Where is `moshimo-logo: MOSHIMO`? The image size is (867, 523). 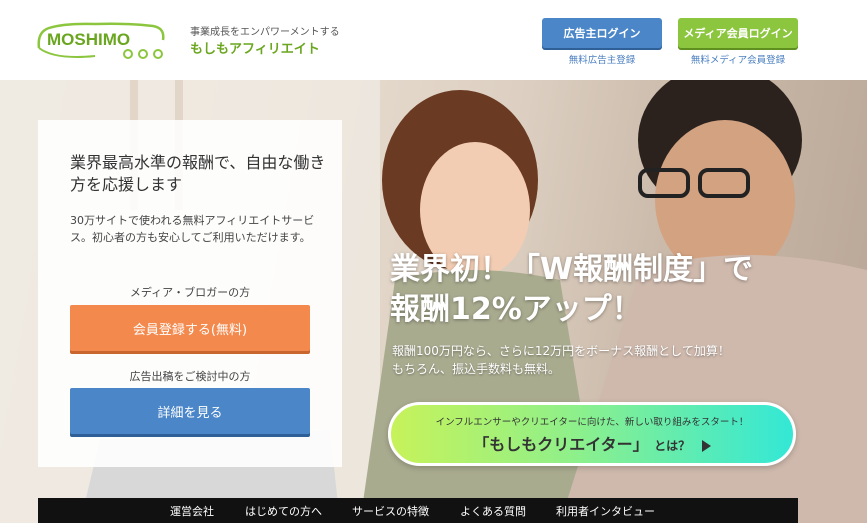 moshimo-logo: MOSHIMO is located at coordinates (102, 41).